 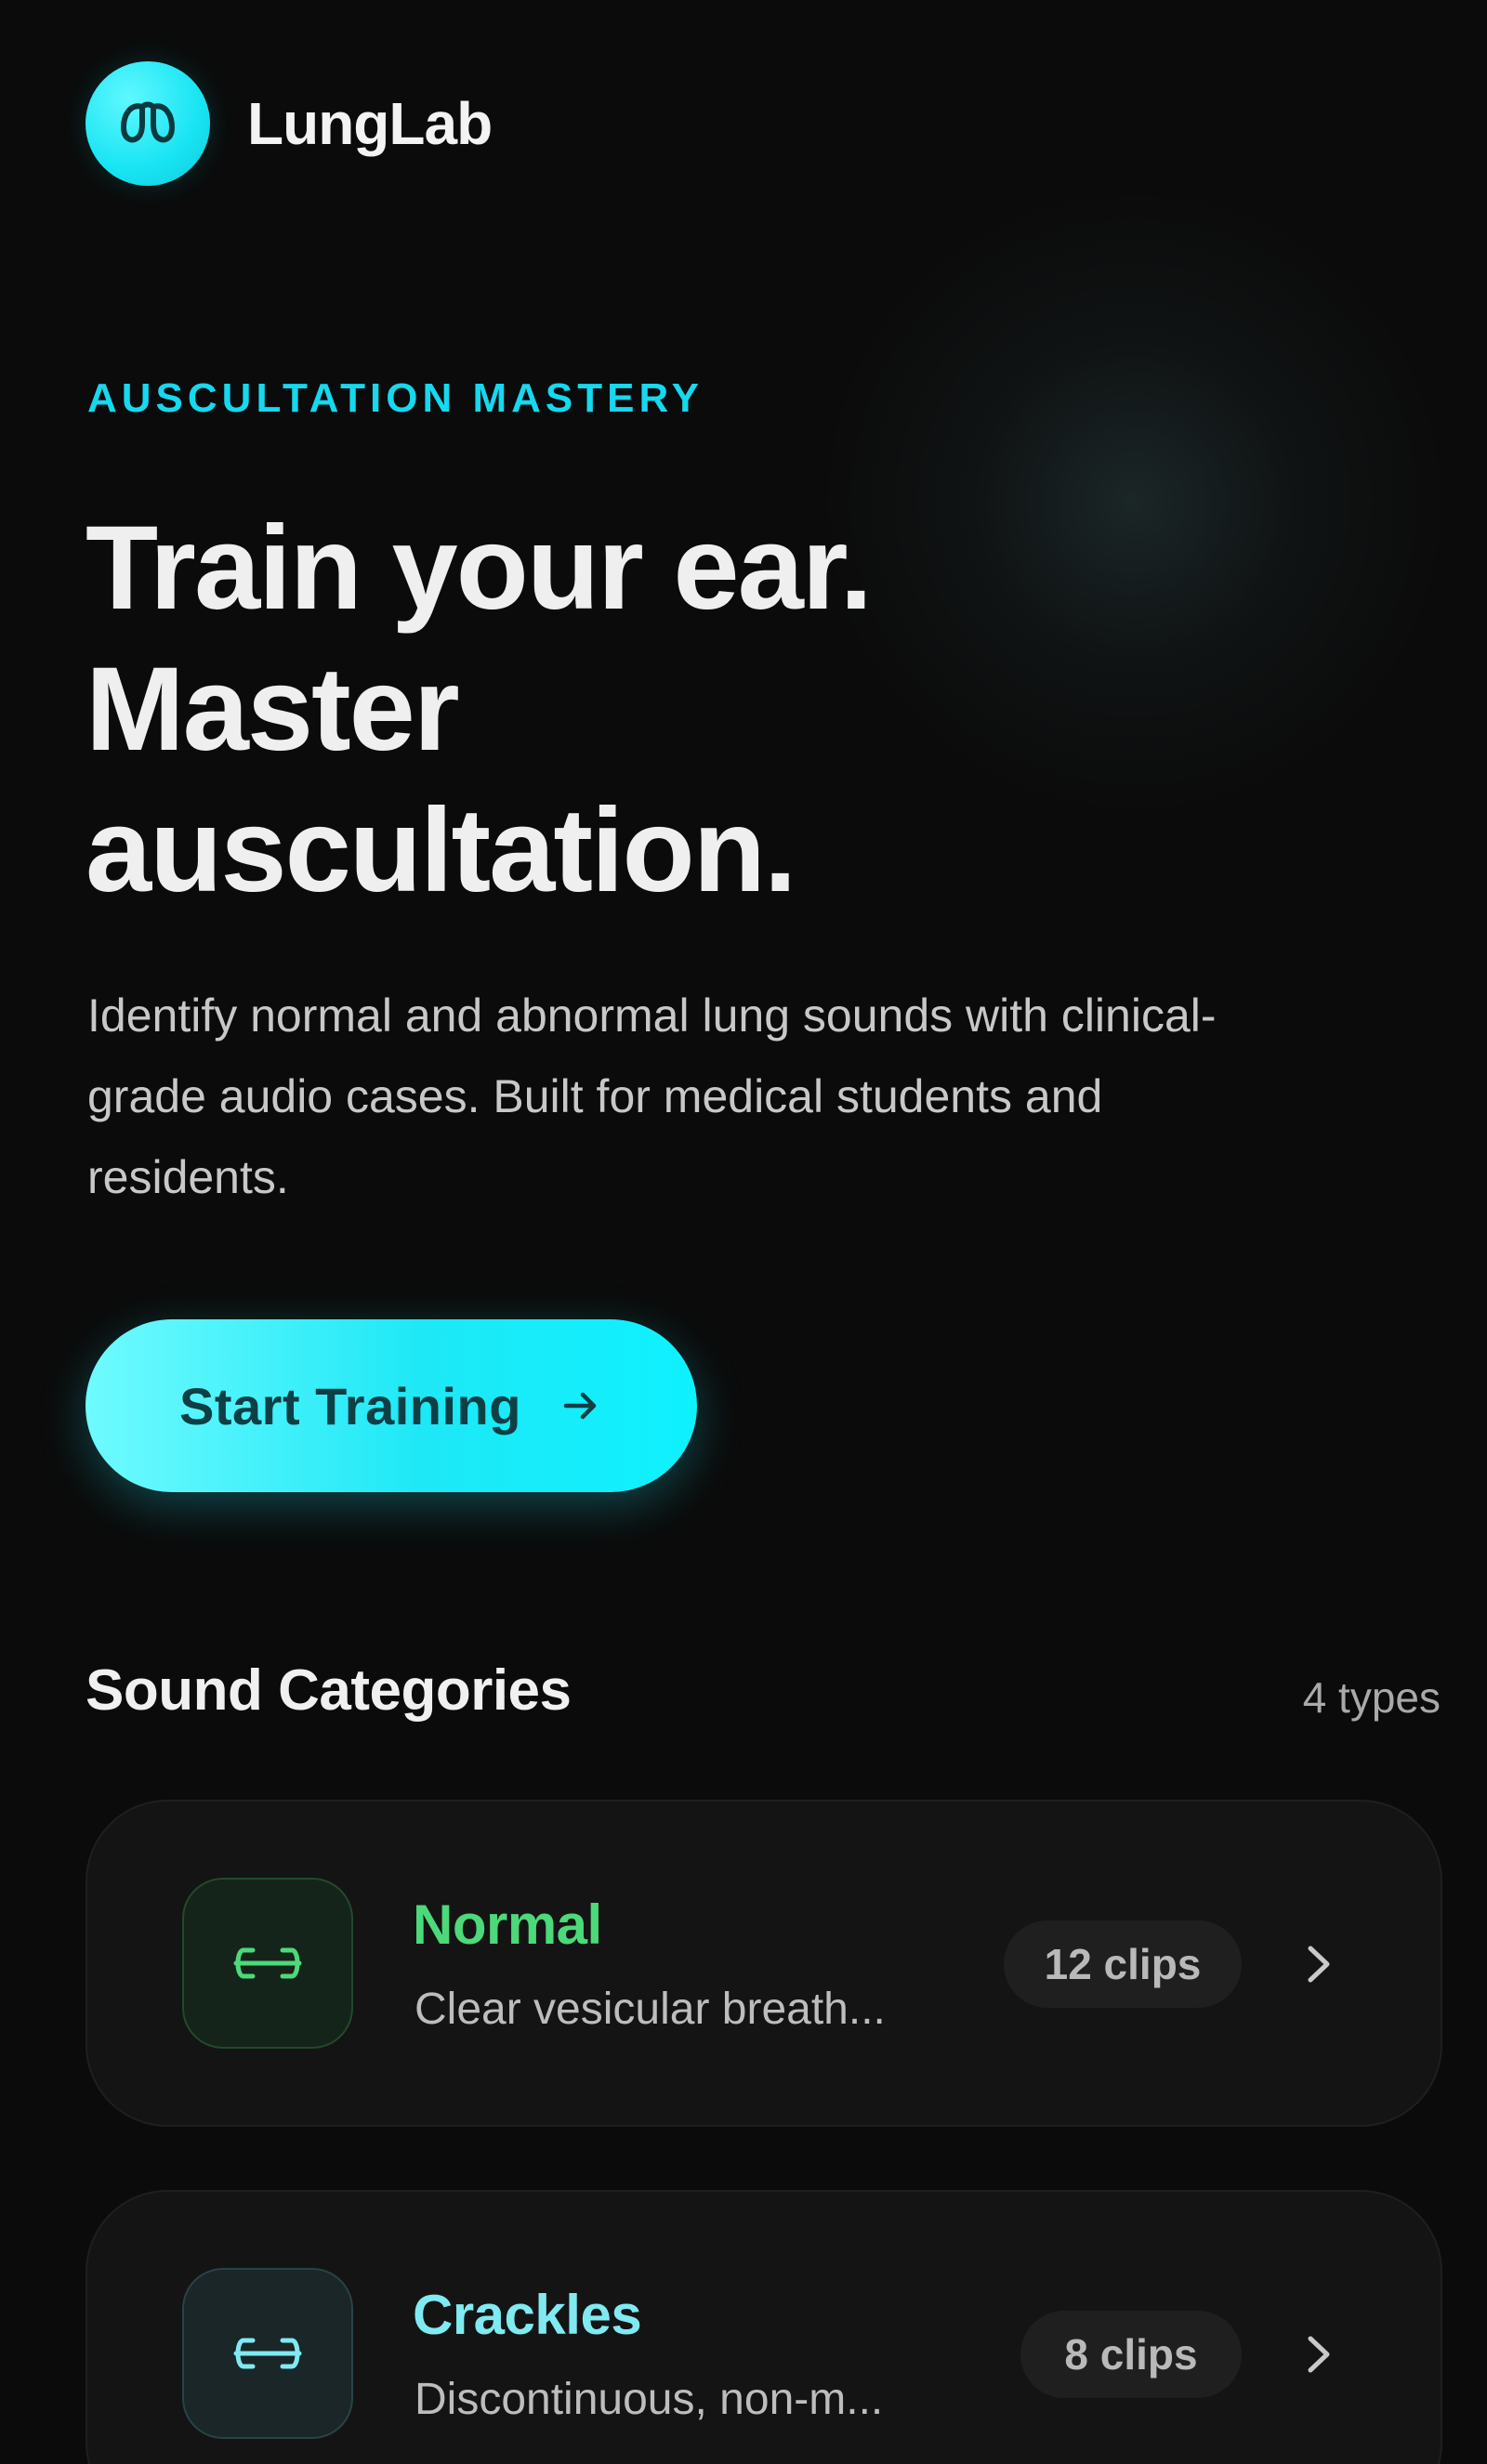 I want to click on headline-line: Train your ear., so click(x=479, y=568).